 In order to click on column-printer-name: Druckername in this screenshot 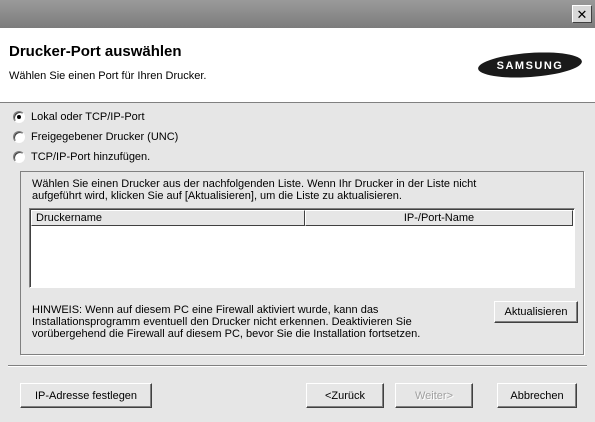, I will do `click(168, 218)`.